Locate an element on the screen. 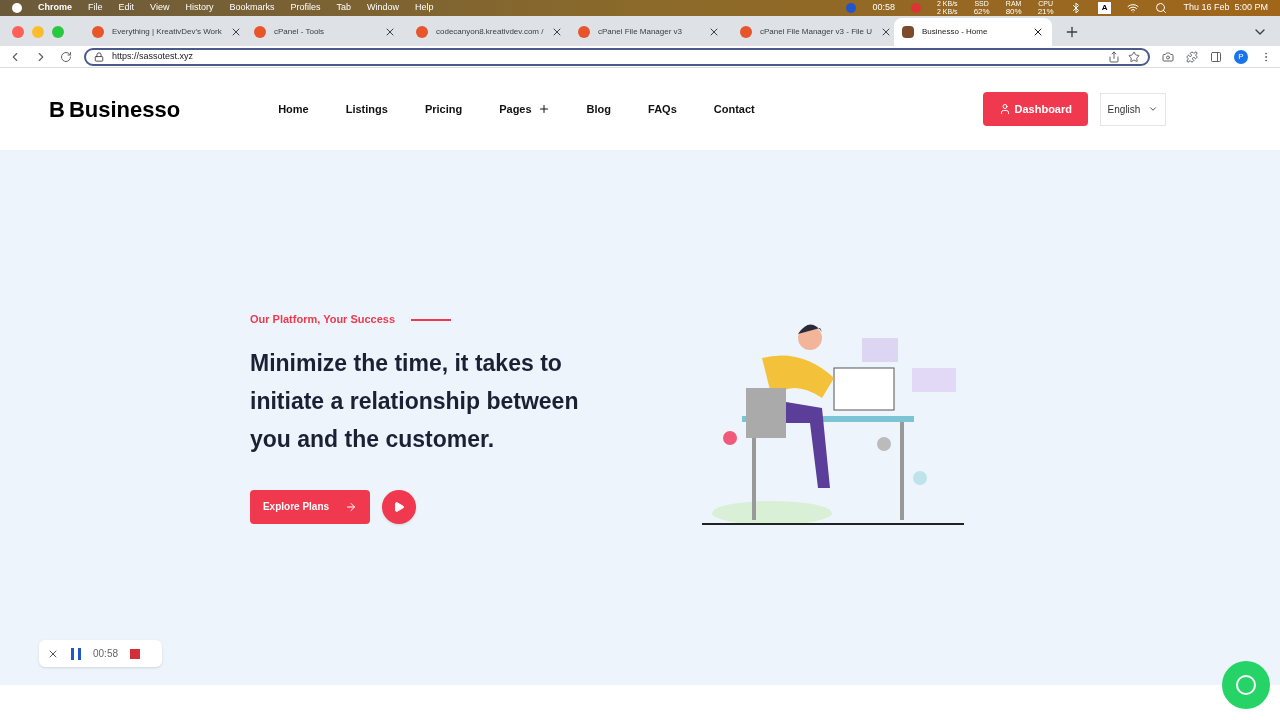 The height and width of the screenshot is (720, 1280). play-video-button is located at coordinates (399, 506).